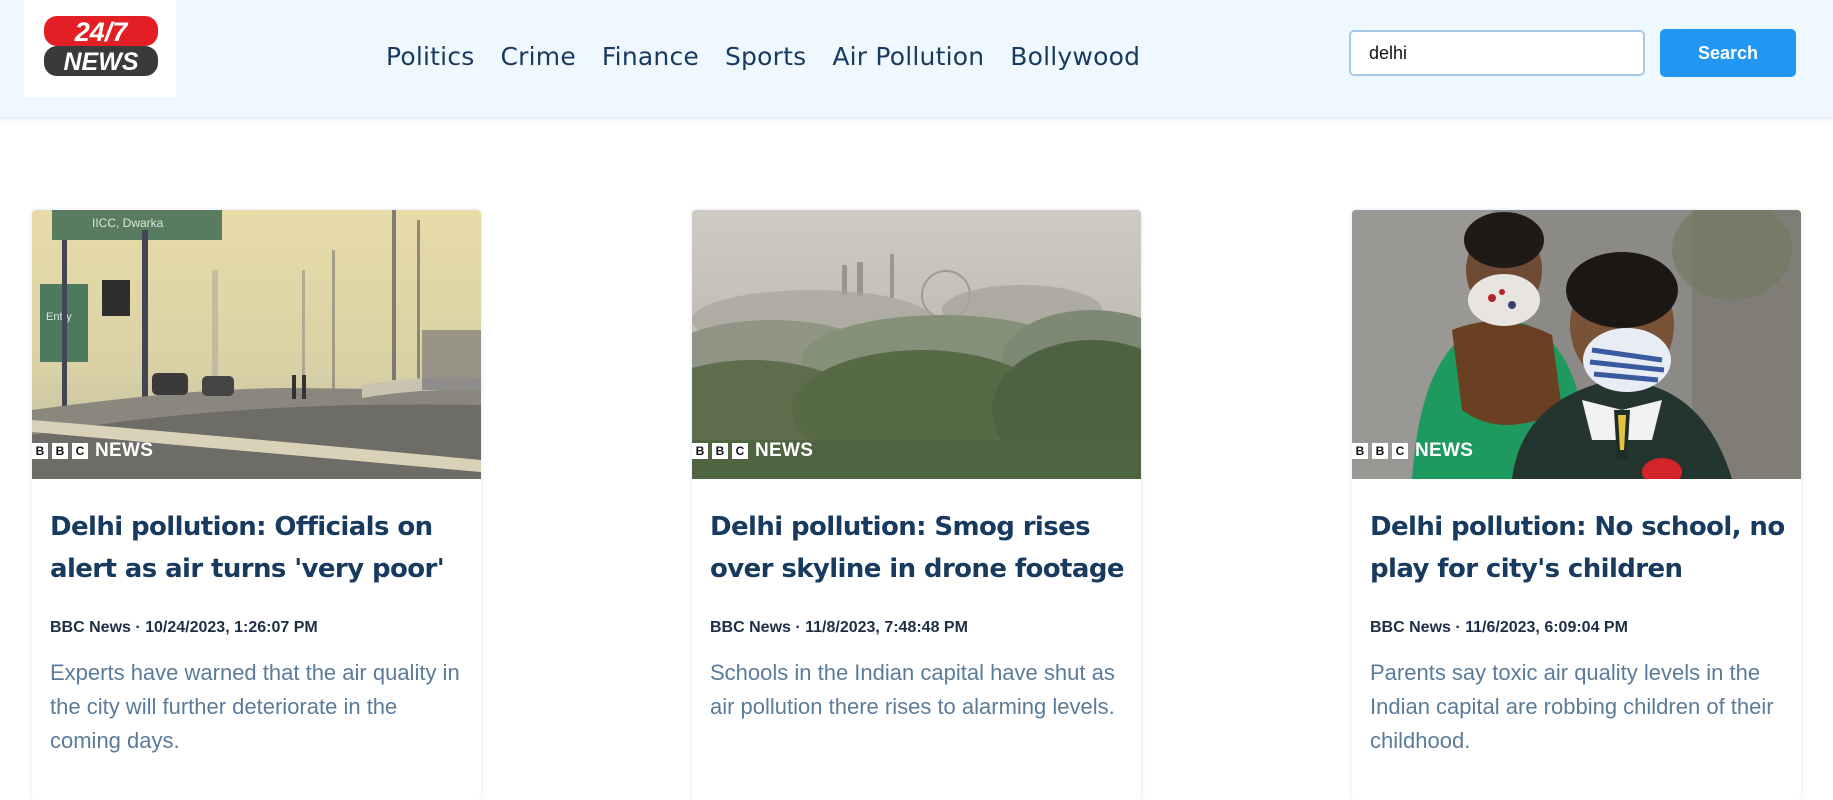 The height and width of the screenshot is (800, 1833). What do you see at coordinates (908, 56) in the screenshot?
I see `nav-air-pollution: Air Pollution` at bounding box center [908, 56].